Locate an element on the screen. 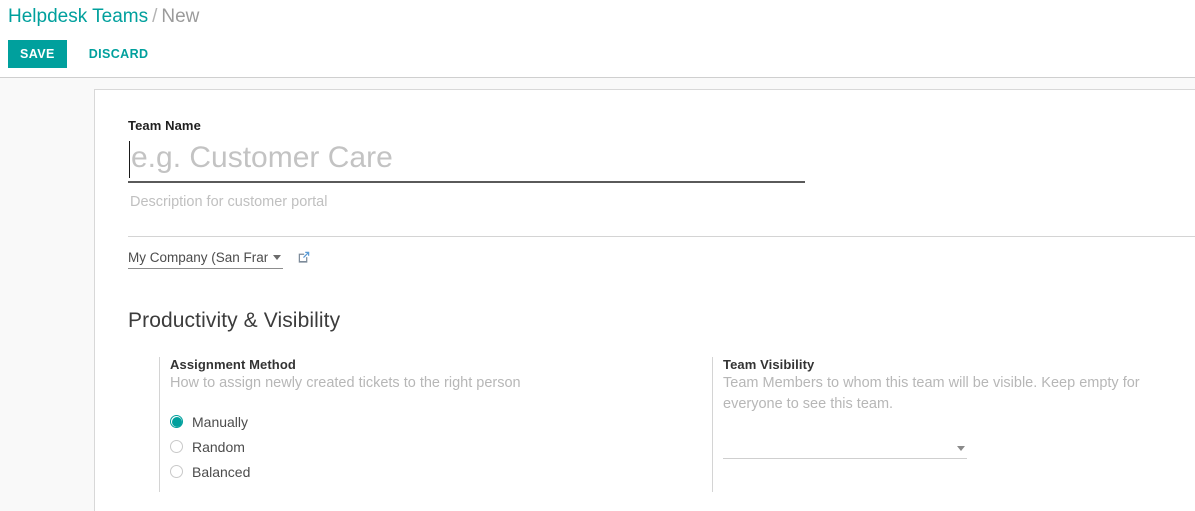 This screenshot has height=511, width=1195. team-visibility-value is located at coordinates (840, 457).